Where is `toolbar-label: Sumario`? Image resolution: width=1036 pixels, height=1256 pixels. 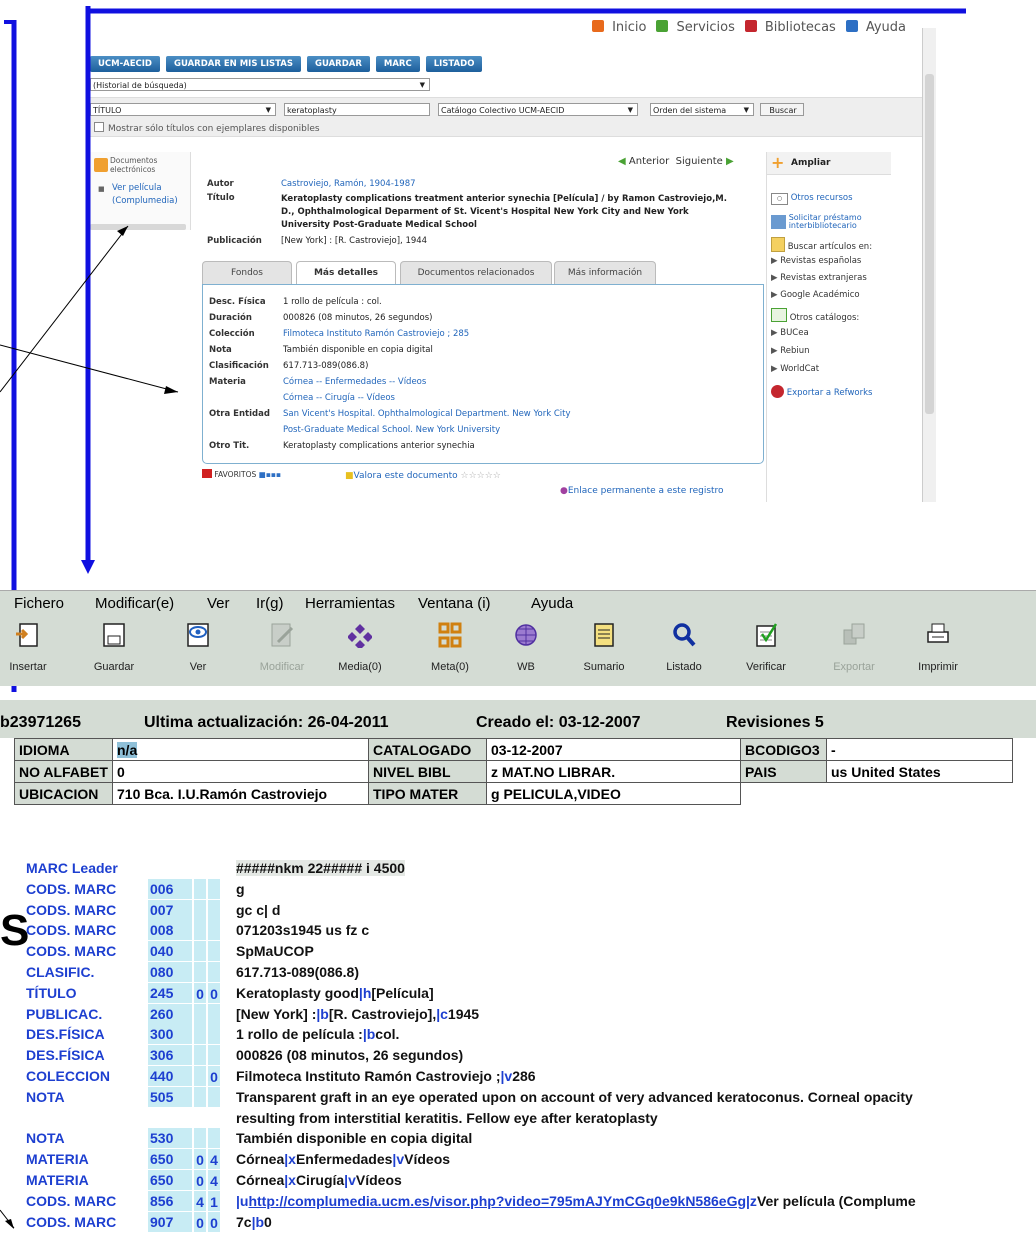
toolbar-label: Sumario is located at coordinates (604, 667).